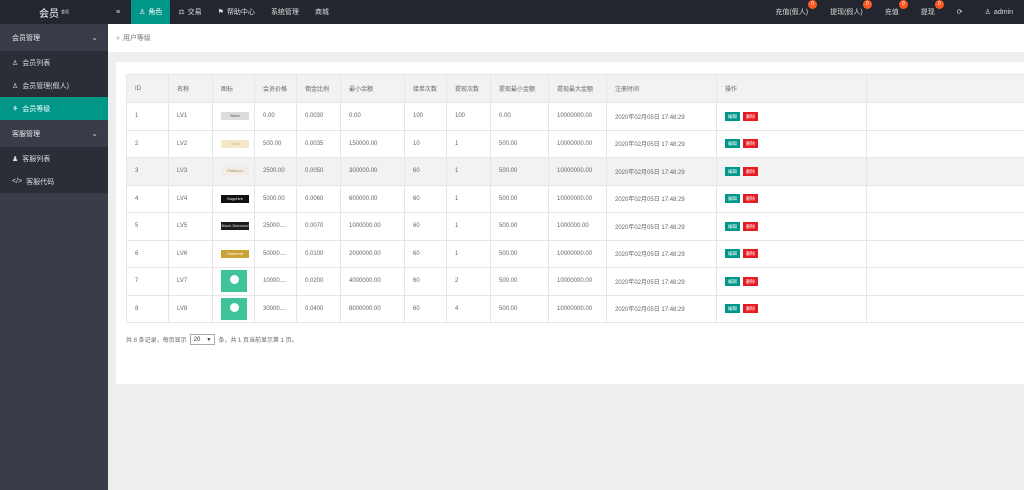  Describe the element at coordinates (791, 88) in the screenshot. I see `col-header: 操作` at that location.